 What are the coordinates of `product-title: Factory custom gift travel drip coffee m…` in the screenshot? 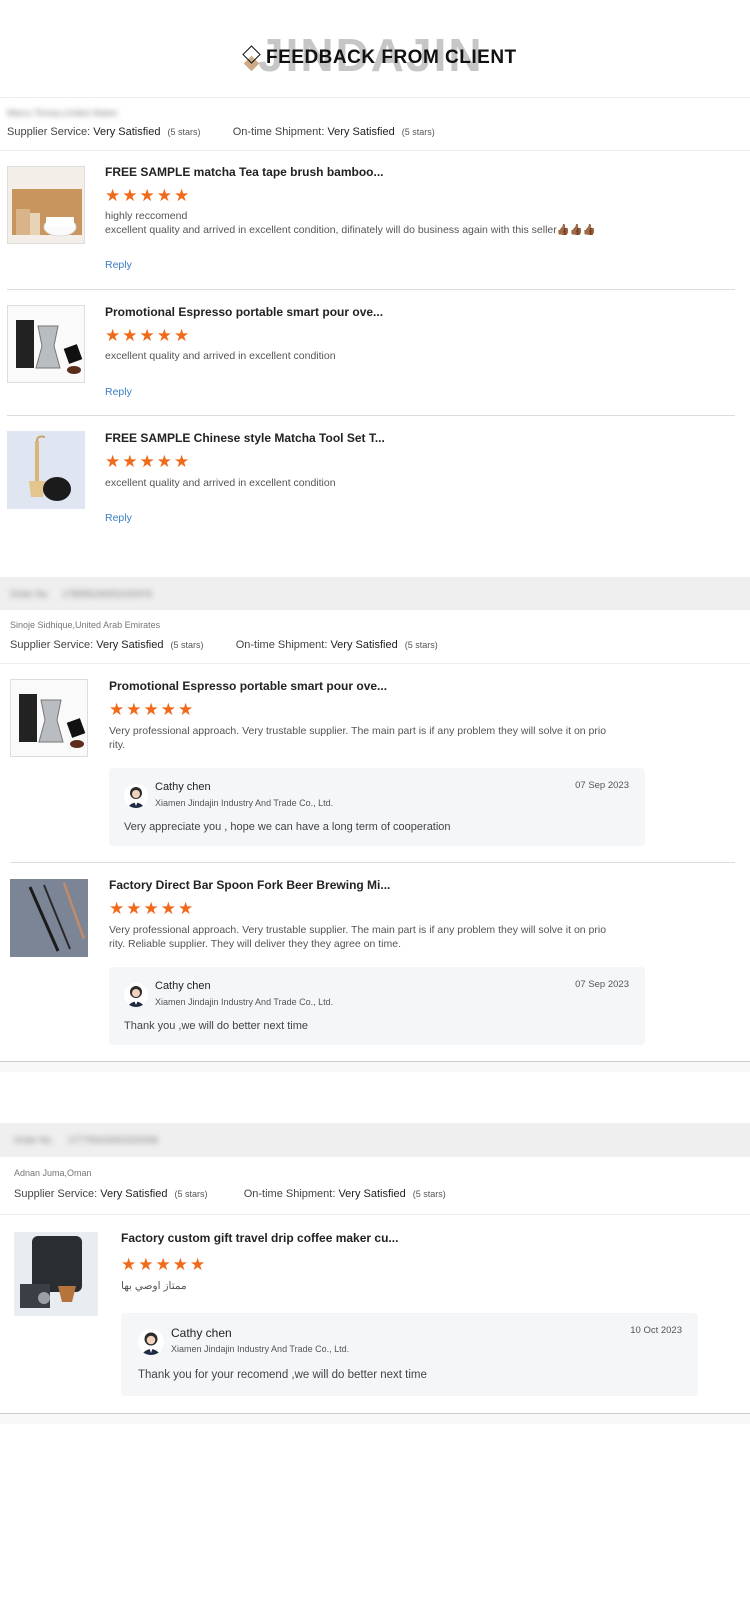 It's located at (259, 1238).